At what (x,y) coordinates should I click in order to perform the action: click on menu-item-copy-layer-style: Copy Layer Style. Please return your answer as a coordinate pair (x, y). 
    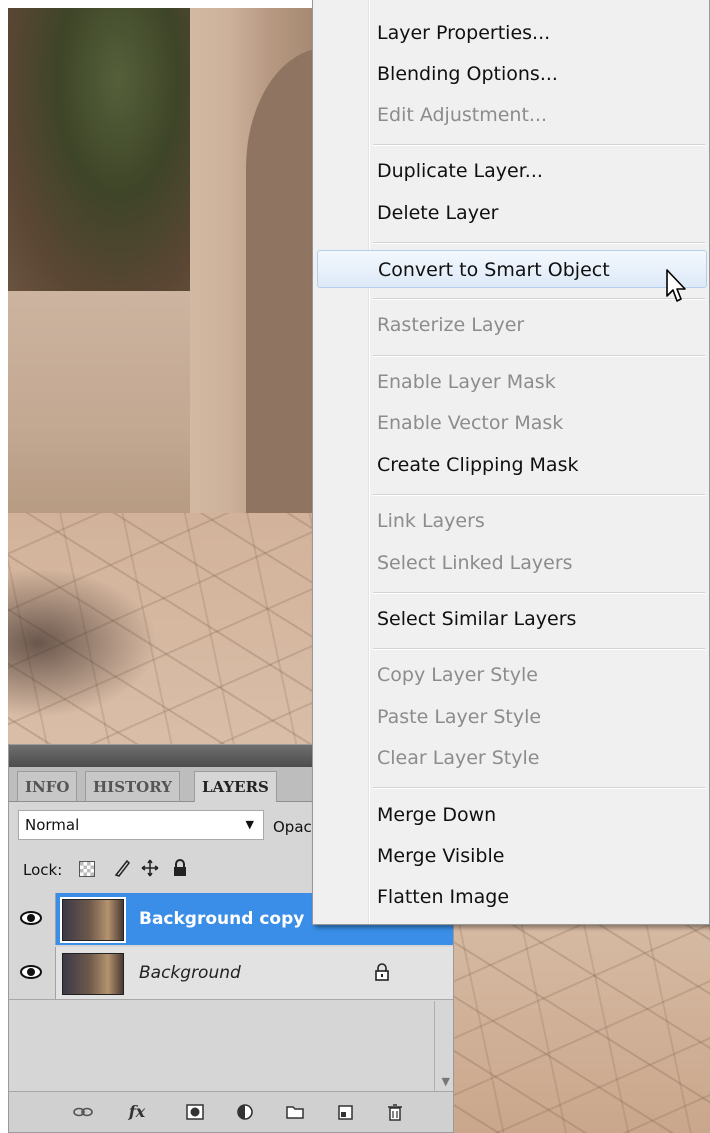
    Looking at the image, I should click on (457, 675).